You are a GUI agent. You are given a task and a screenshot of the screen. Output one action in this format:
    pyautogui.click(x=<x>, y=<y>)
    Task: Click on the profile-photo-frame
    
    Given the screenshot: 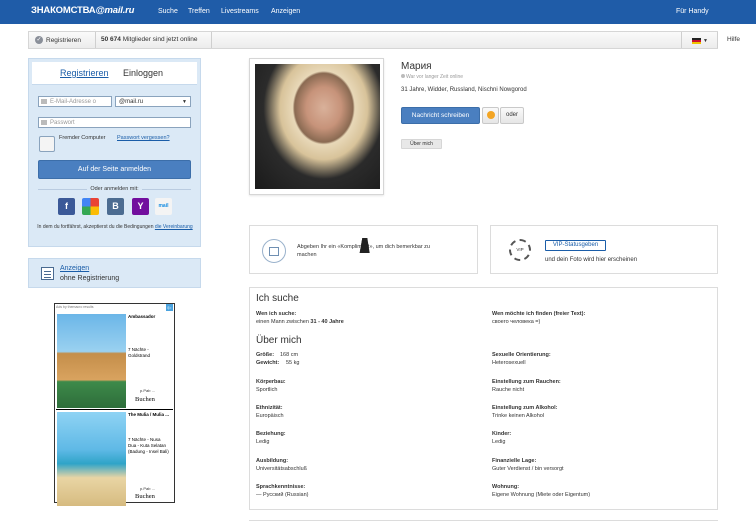 What is the action you would take?
    pyautogui.click(x=316, y=126)
    